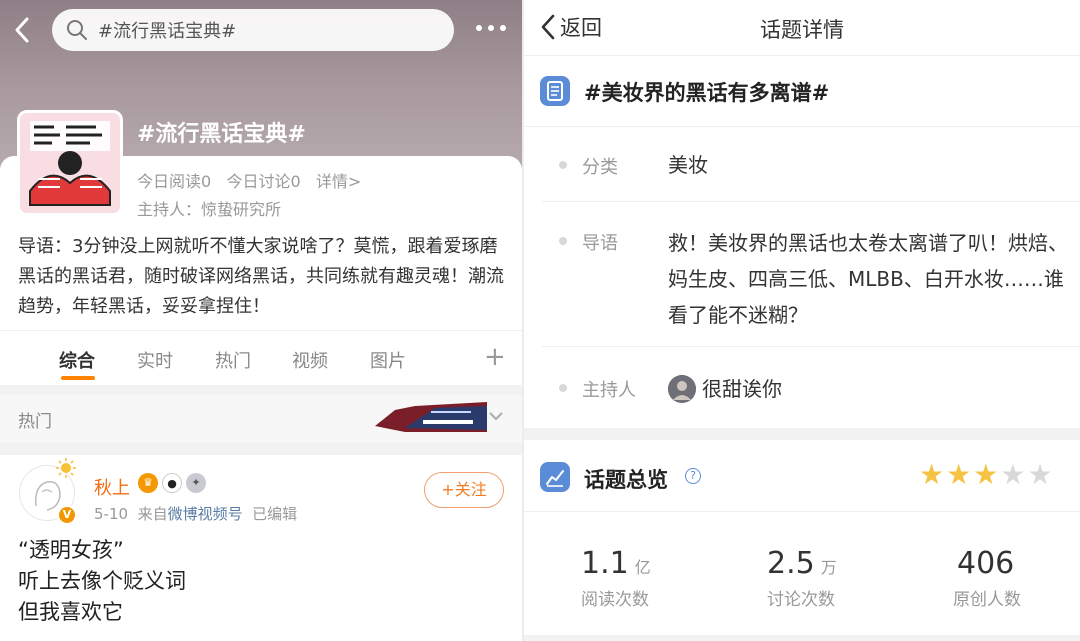  What do you see at coordinates (891, 389) in the screenshot?
I see `host-name: 很甜诶你` at bounding box center [891, 389].